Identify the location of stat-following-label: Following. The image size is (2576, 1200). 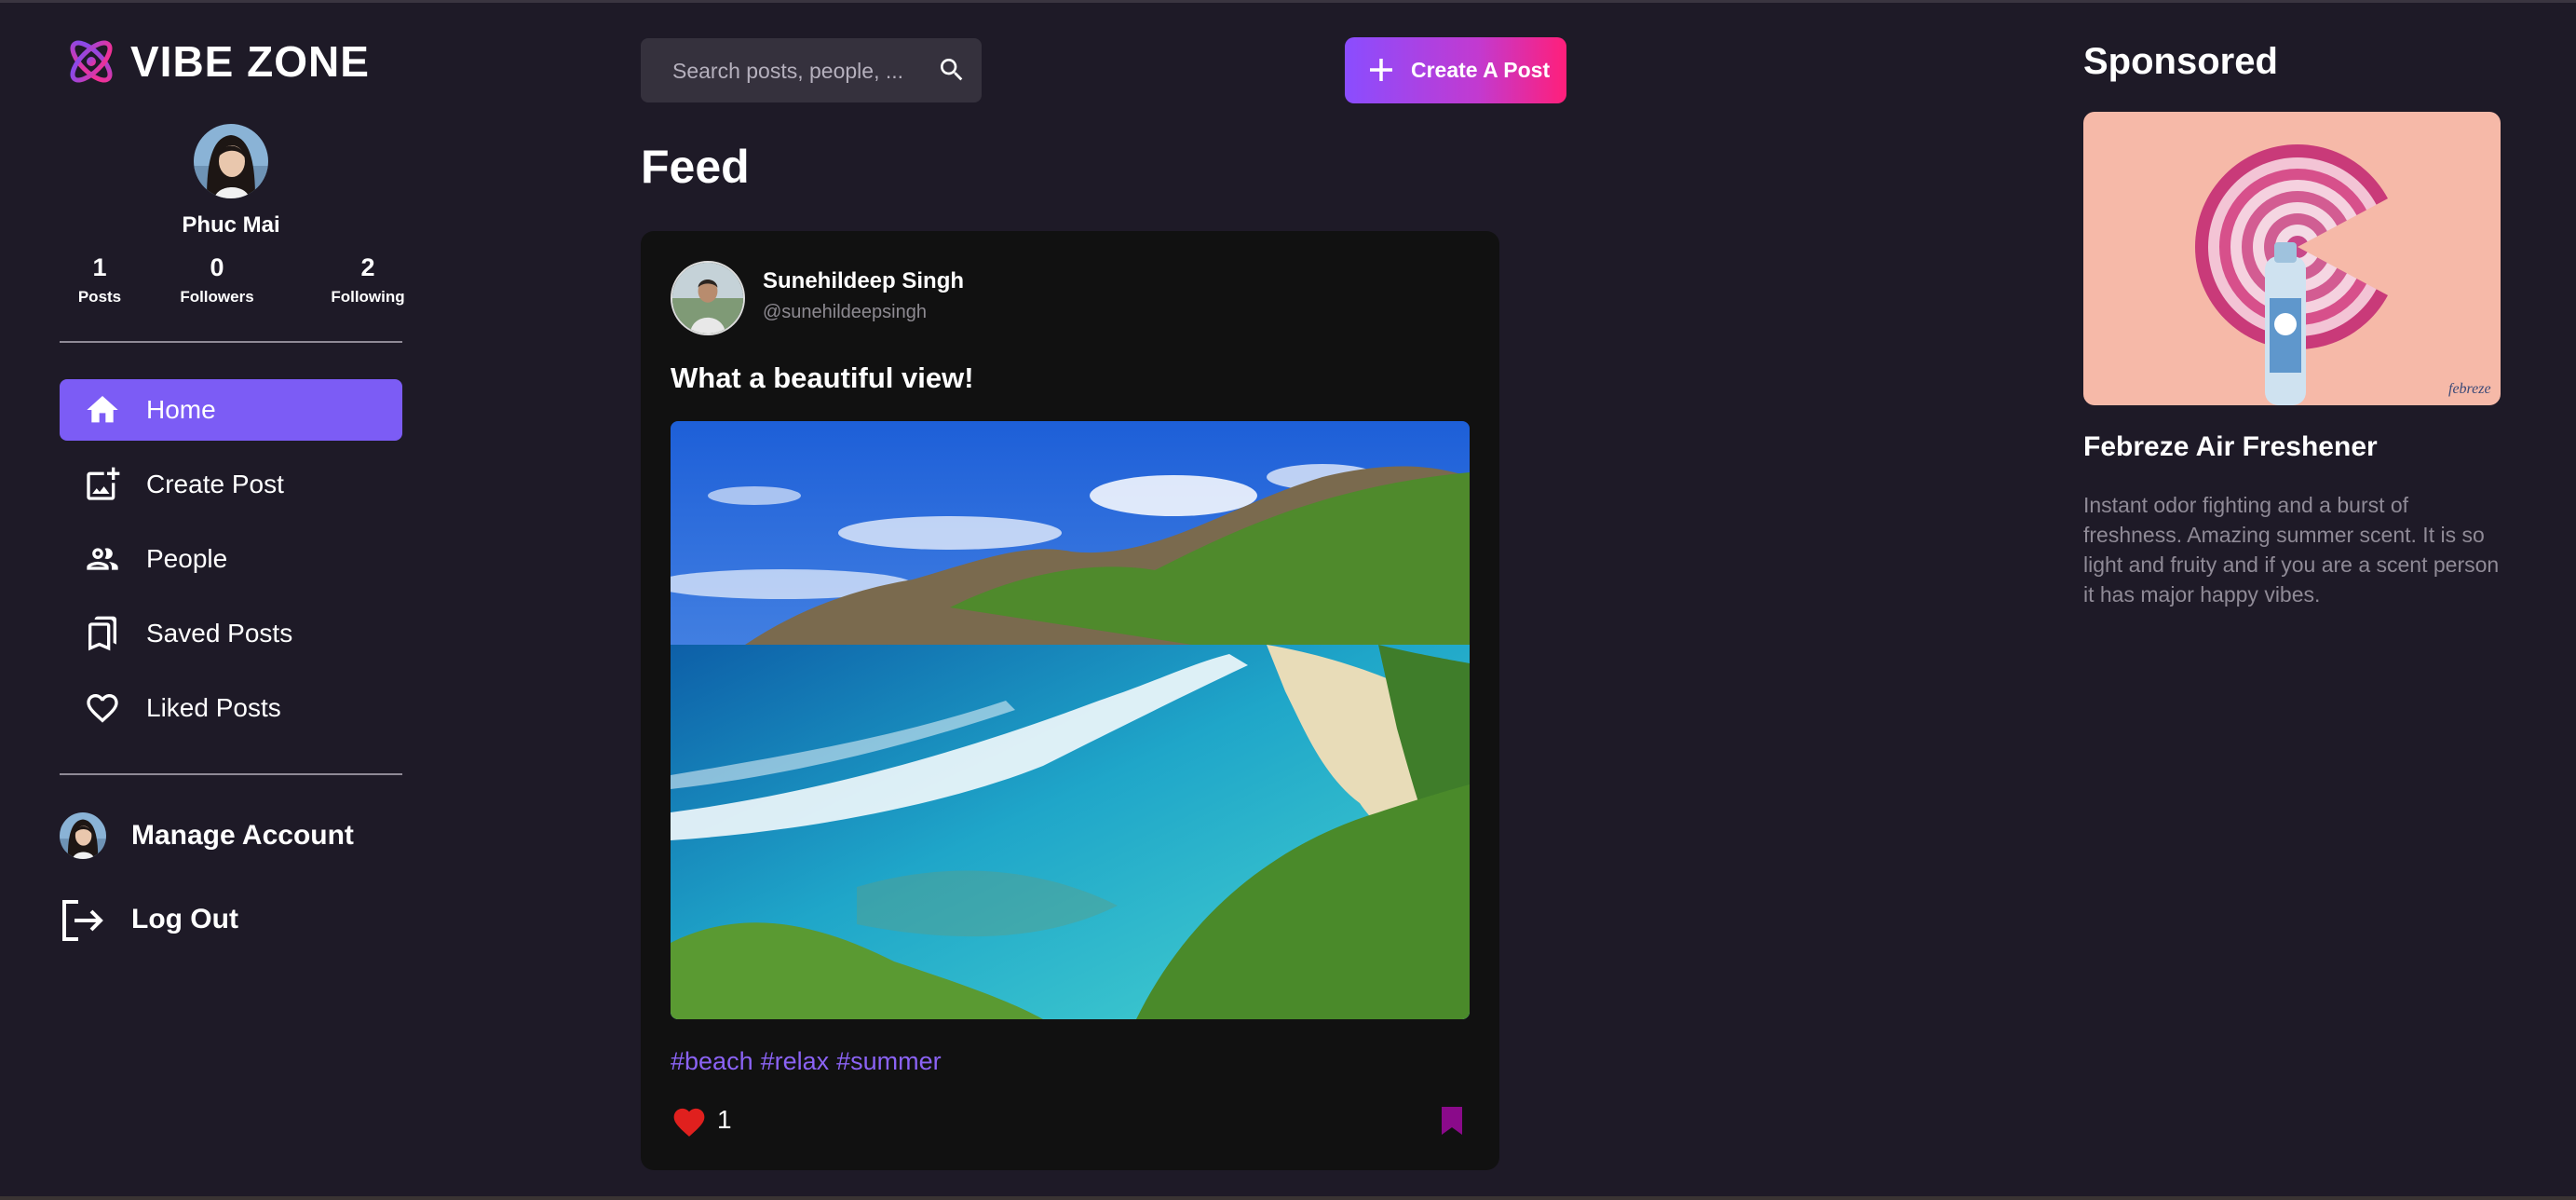
(368, 297).